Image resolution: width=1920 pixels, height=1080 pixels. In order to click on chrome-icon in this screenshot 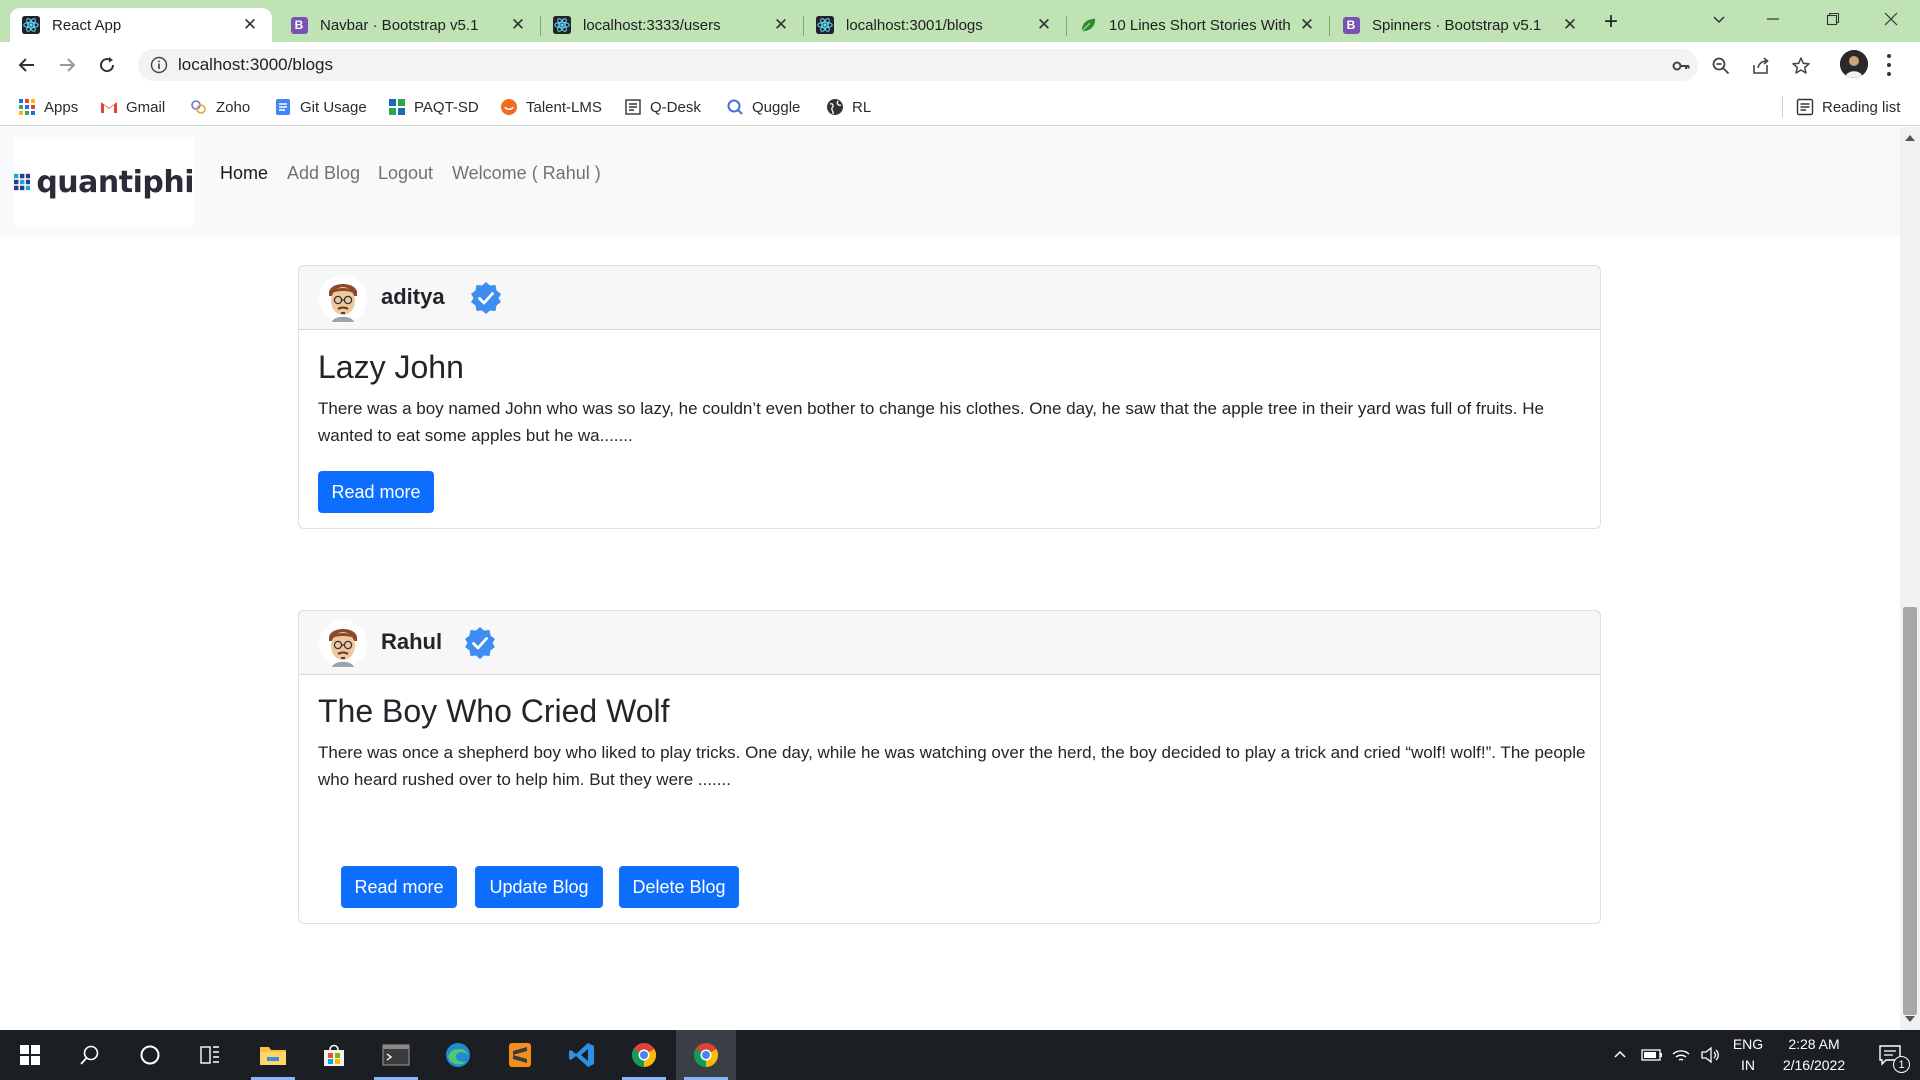, I will do `click(706, 1055)`.